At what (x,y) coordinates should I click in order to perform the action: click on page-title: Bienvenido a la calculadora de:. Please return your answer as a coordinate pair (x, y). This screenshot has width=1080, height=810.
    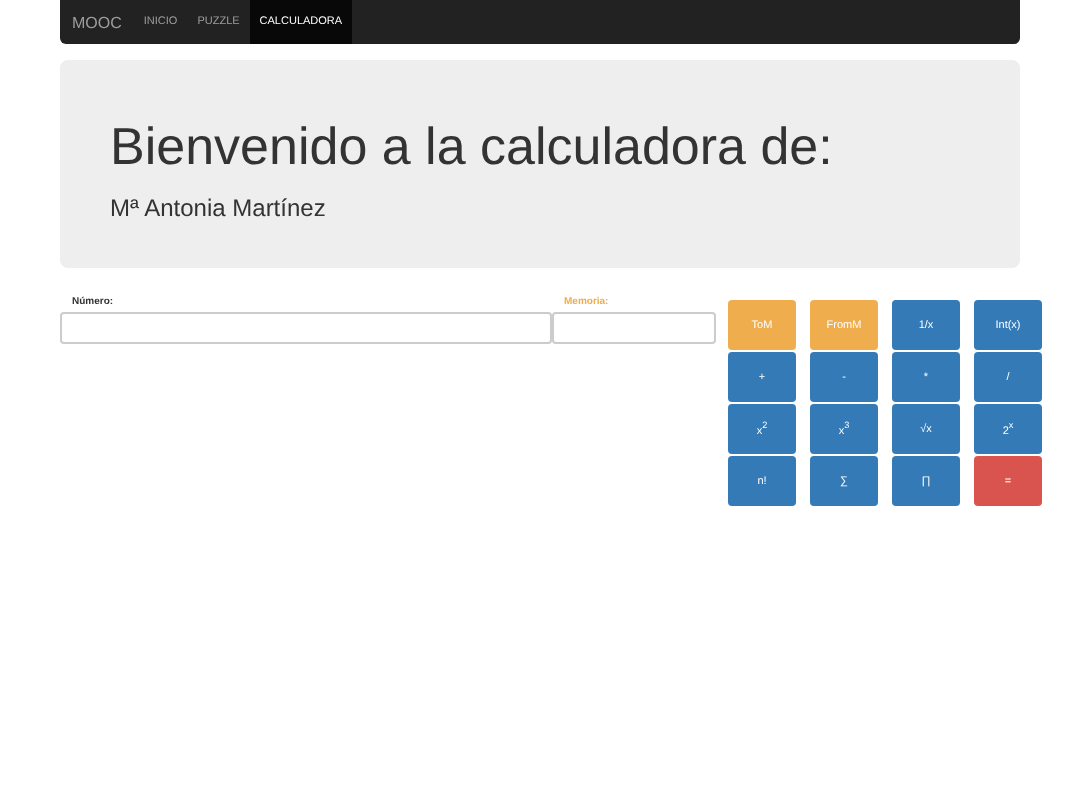
    Looking at the image, I should click on (472, 147).